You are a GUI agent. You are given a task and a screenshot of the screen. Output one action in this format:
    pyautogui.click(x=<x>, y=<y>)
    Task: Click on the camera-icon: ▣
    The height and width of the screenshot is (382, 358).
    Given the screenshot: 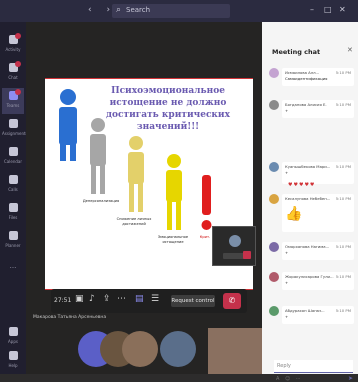 What is the action you would take?
    pyautogui.click(x=79, y=299)
    